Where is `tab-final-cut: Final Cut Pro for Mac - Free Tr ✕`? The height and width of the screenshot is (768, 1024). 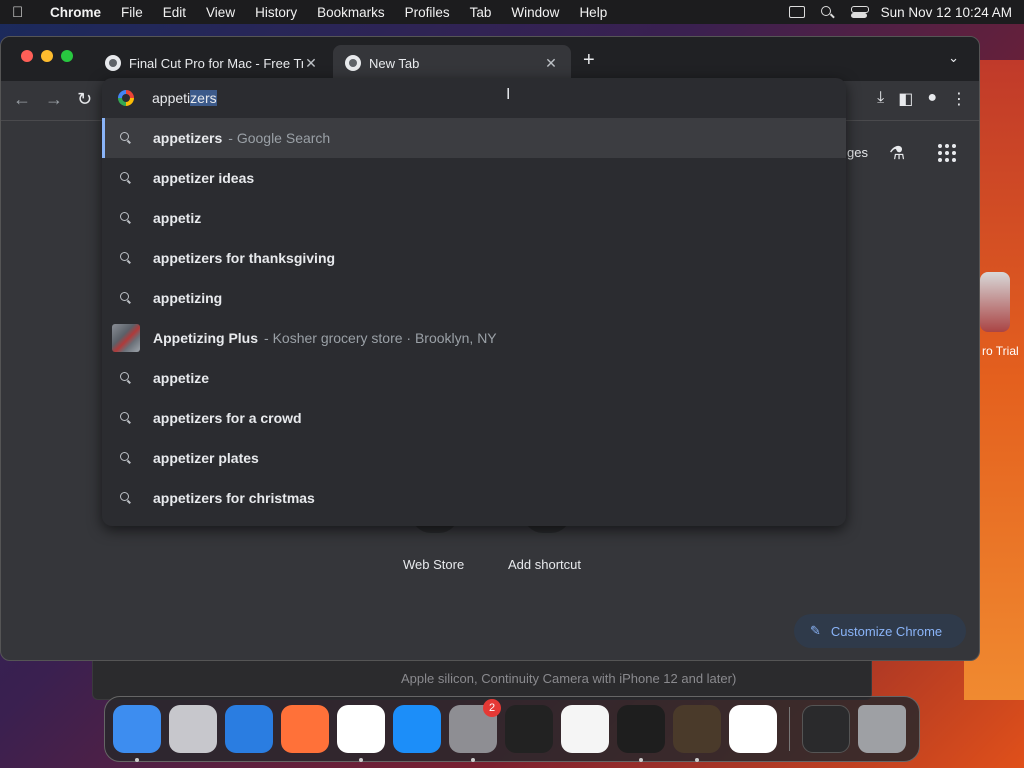
tab-final-cut: Final Cut Pro for Mac - Free Tr ✕ is located at coordinates (212, 63).